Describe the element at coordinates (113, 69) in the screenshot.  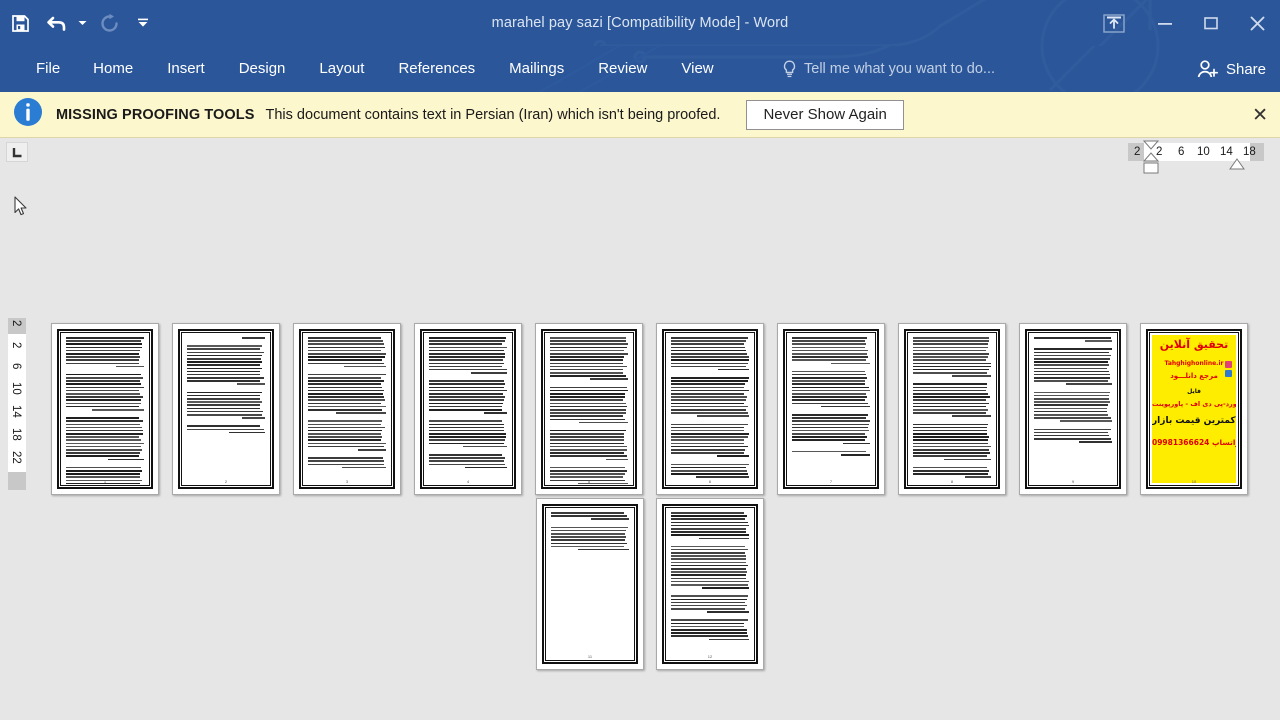
I see `tab-home: Home` at that location.